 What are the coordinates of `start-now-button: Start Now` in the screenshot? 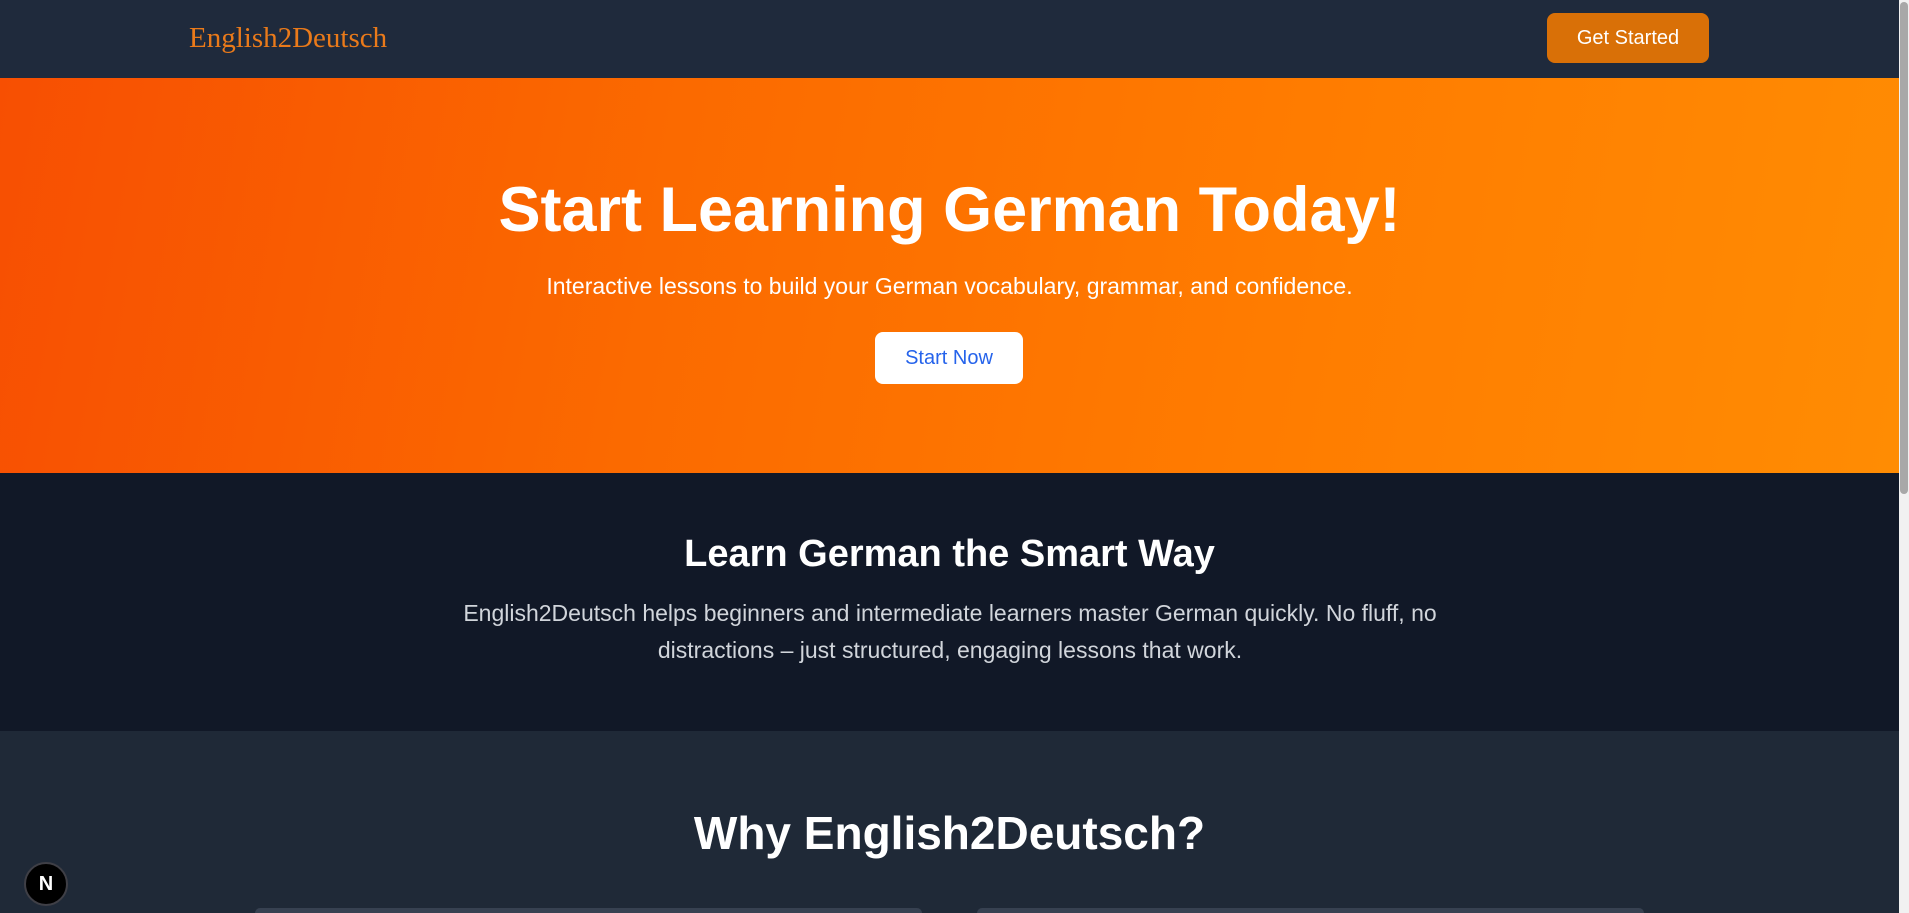 It's located at (949, 358).